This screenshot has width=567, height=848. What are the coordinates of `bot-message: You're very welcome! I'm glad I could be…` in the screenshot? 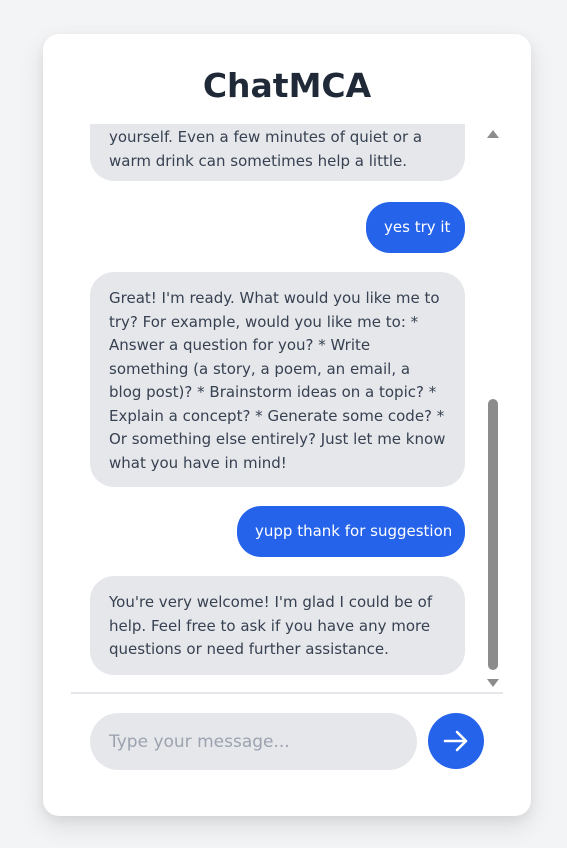 It's located at (277, 625).